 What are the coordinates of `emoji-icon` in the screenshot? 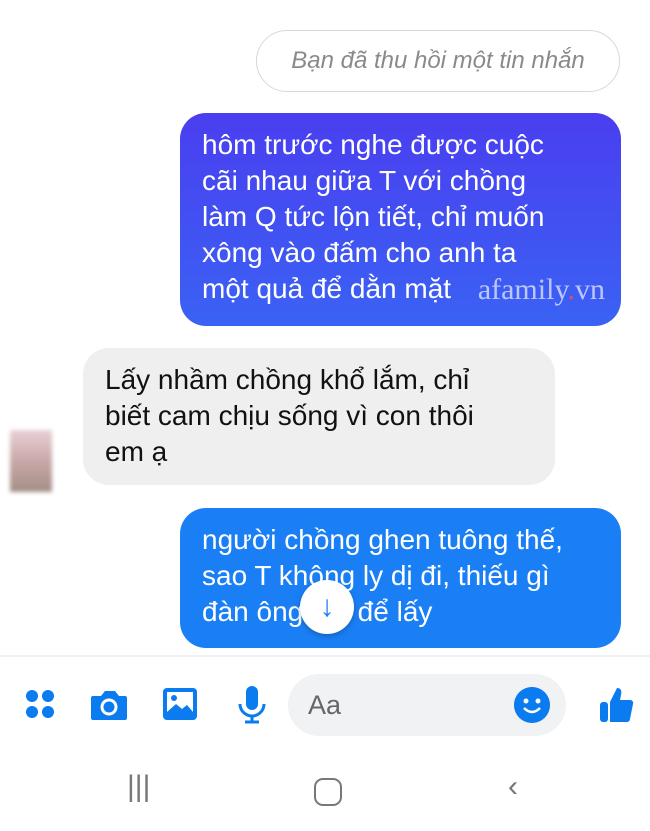 It's located at (532, 705).